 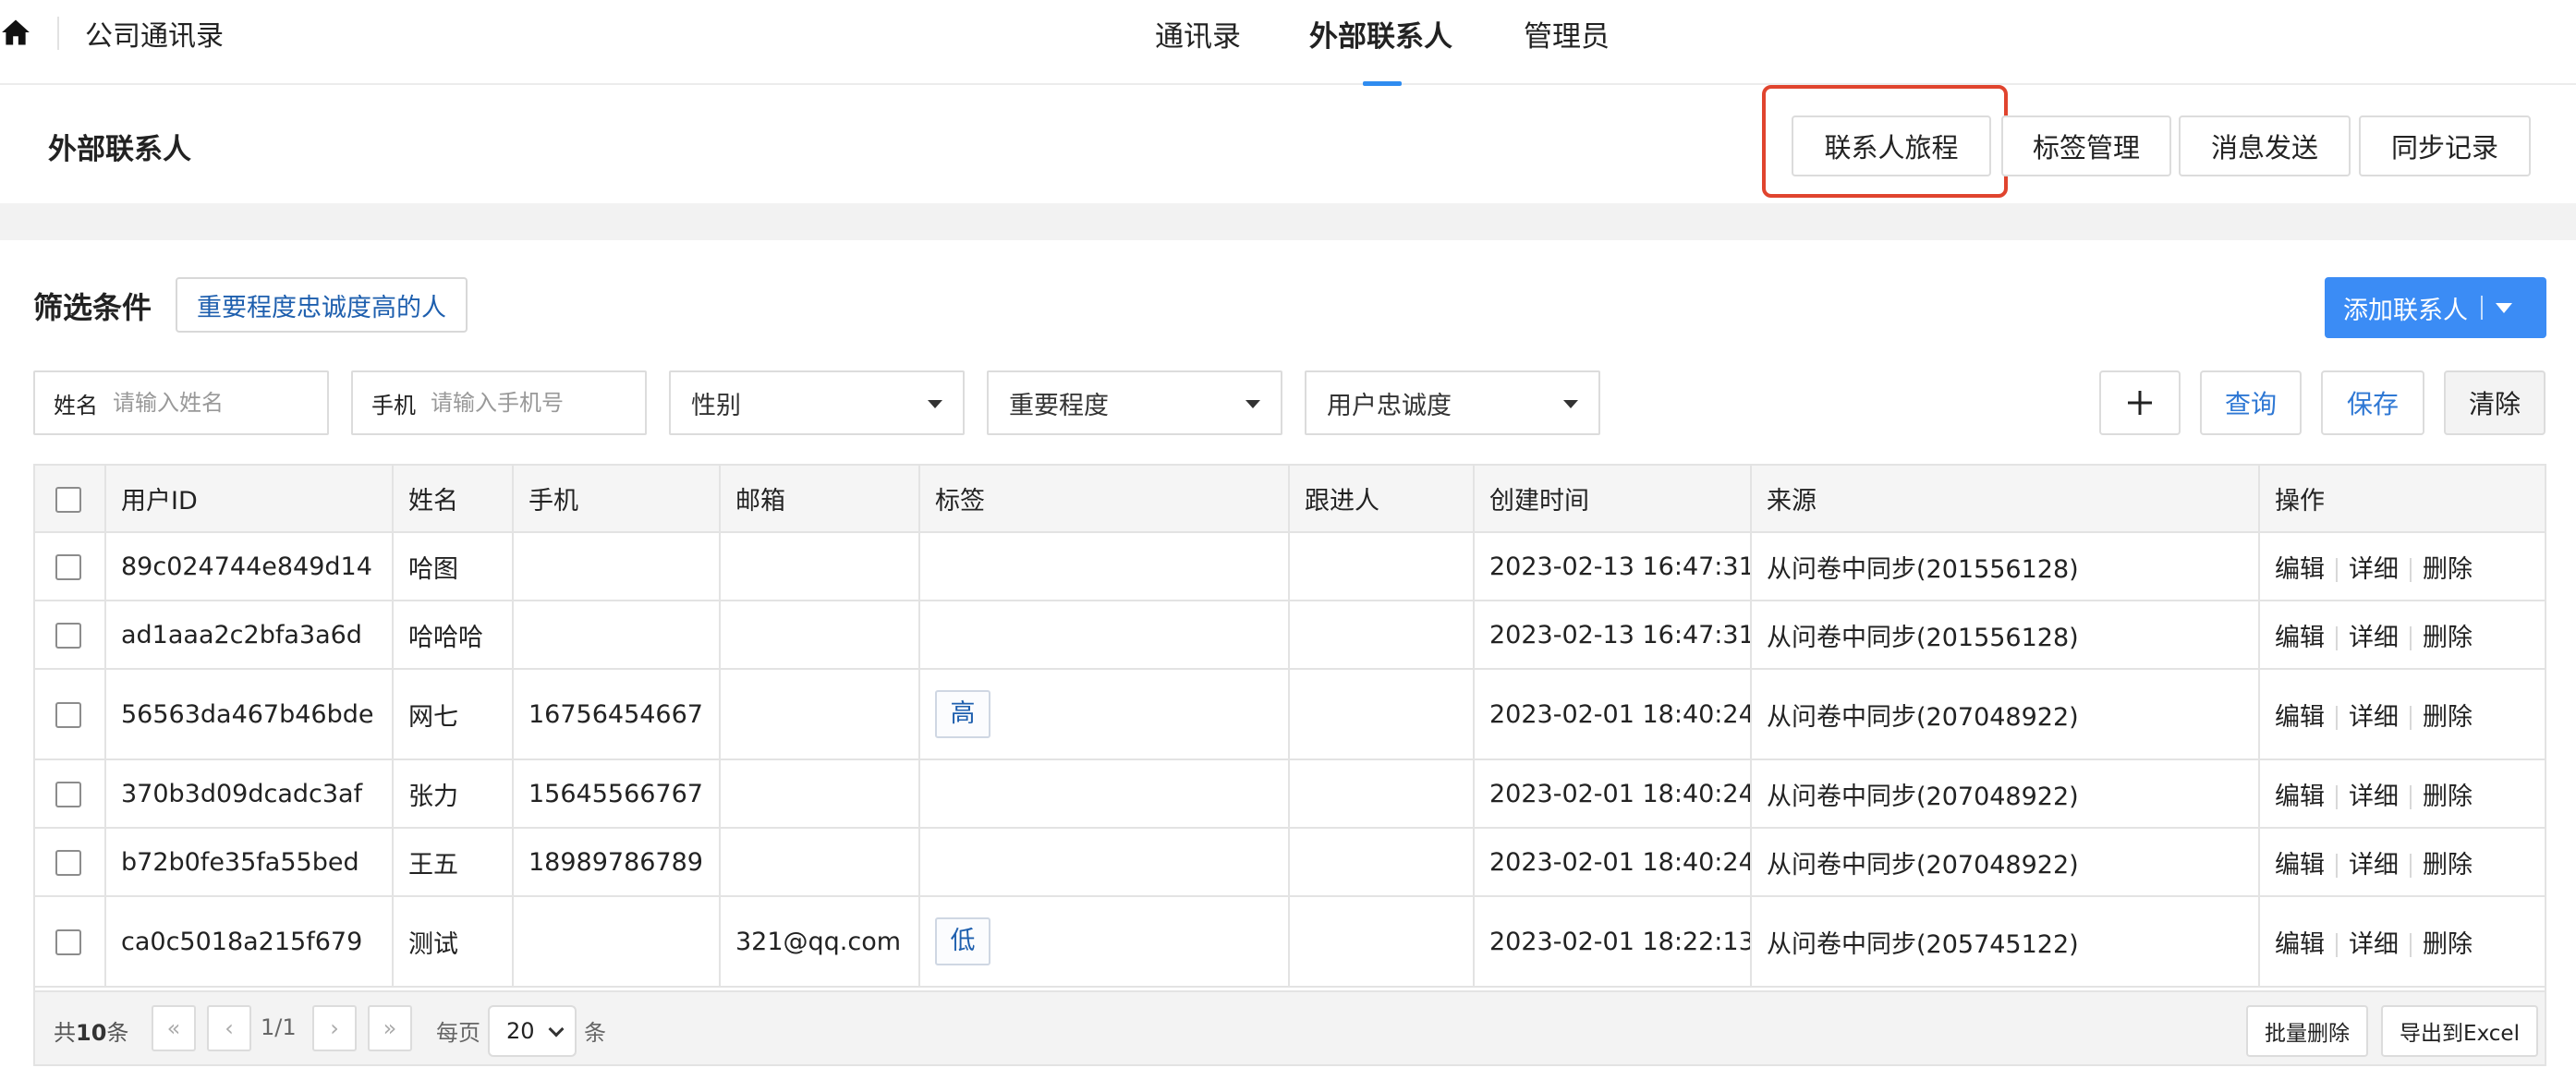 I want to click on gender-select: 性别, so click(x=817, y=402).